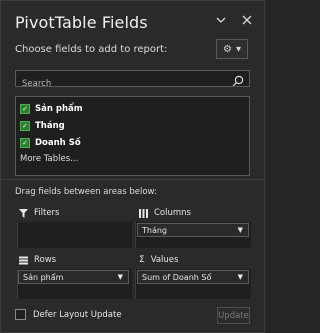 This screenshot has height=333, width=320. Describe the element at coordinates (59, 108) in the screenshot. I see `field-label: Sản phẩm` at that location.